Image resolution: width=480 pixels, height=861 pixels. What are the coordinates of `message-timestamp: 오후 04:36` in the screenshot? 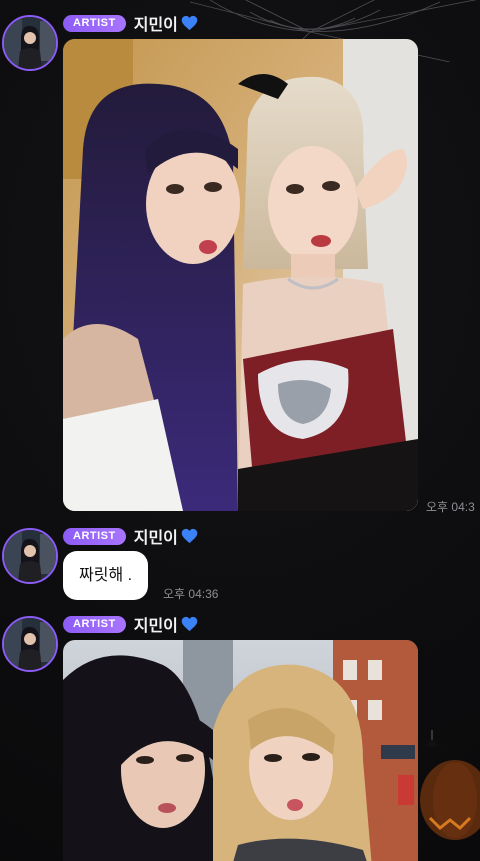 It's located at (191, 594).